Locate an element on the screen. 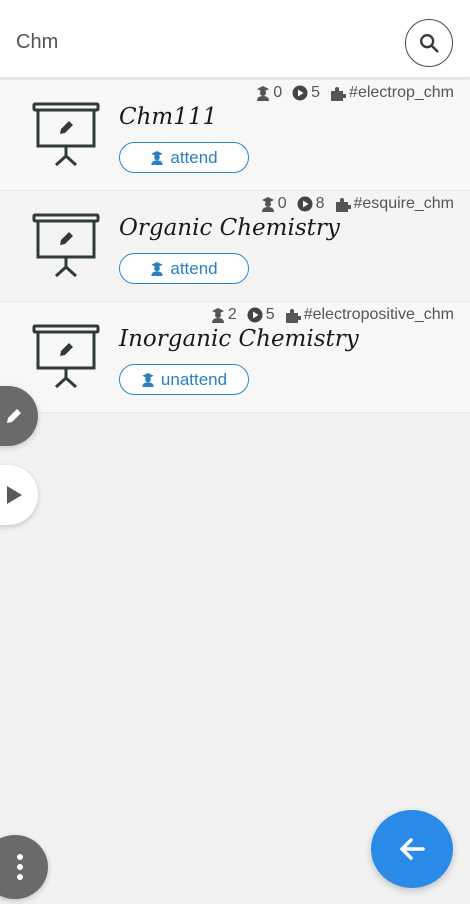 Image resolution: width=470 pixels, height=904 pixels. course-tag: #electropositive_chm is located at coordinates (369, 315).